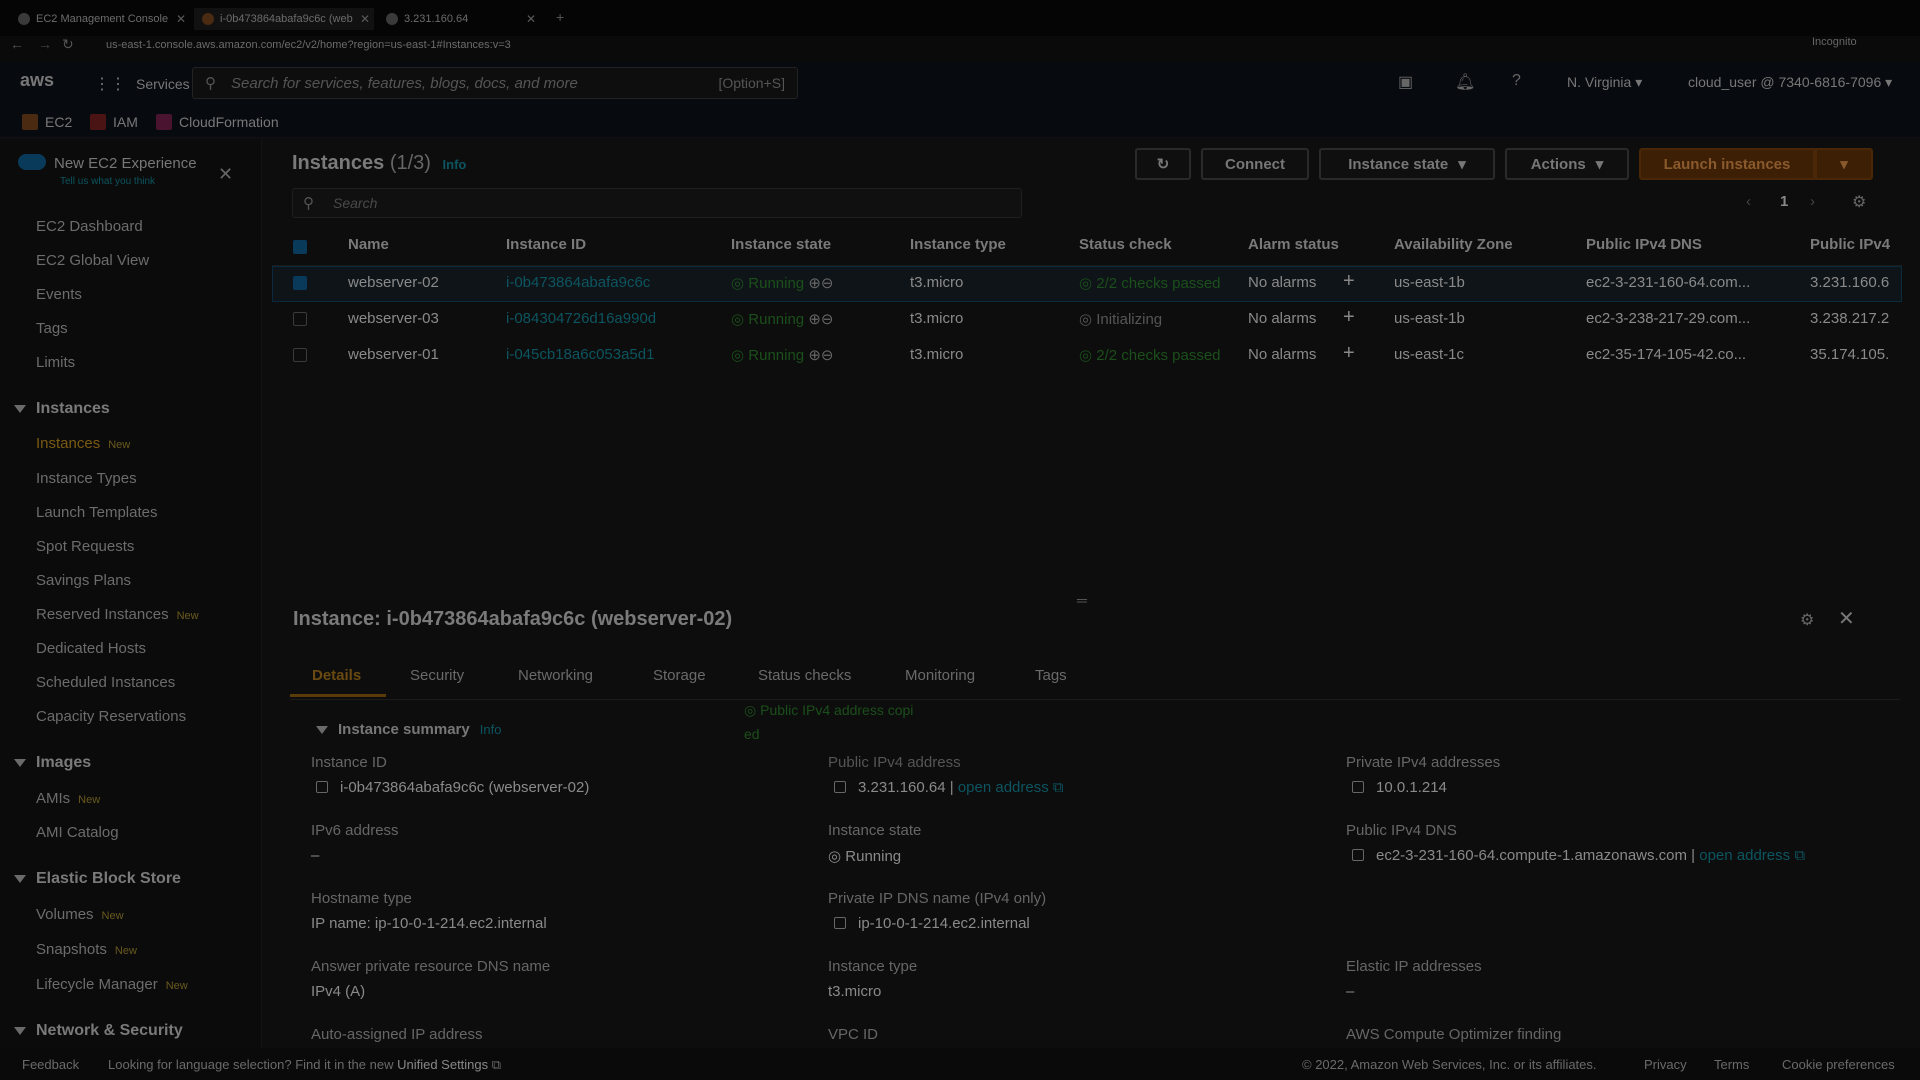 The width and height of the screenshot is (1920, 1080). Describe the element at coordinates (96, 512) in the screenshot. I see `nav-launch-templates: Launch Templates` at that location.